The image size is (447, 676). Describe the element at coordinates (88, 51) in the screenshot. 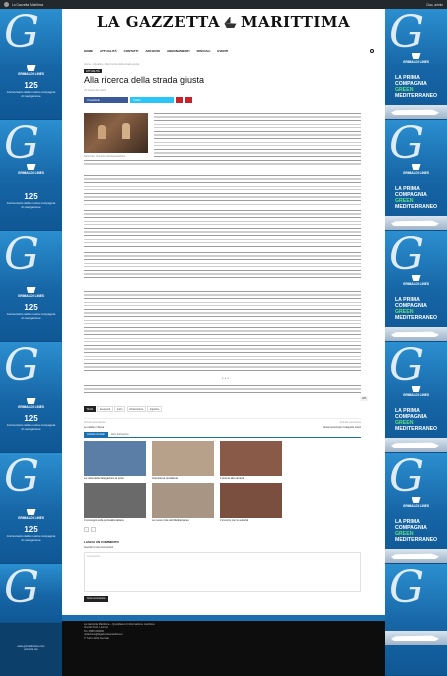

I see `nav-item: HOME` at that location.